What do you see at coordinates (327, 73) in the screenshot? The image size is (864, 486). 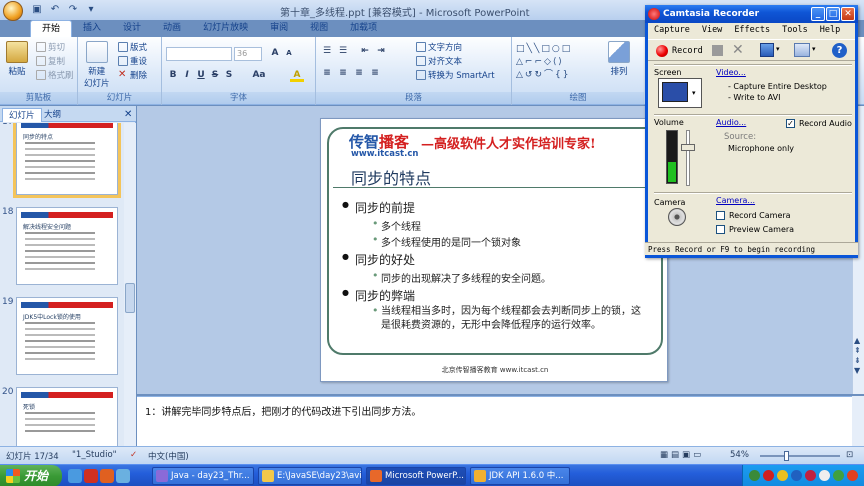 I see `align-left-icon: ≡` at bounding box center [327, 73].